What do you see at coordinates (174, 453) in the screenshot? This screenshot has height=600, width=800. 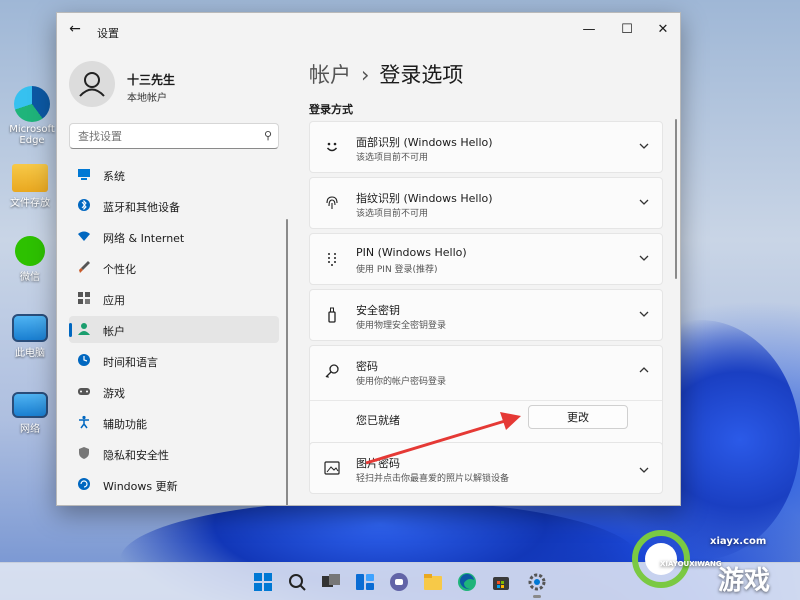 I see `sidebar-item-privacy: 隐私和安全性` at bounding box center [174, 453].